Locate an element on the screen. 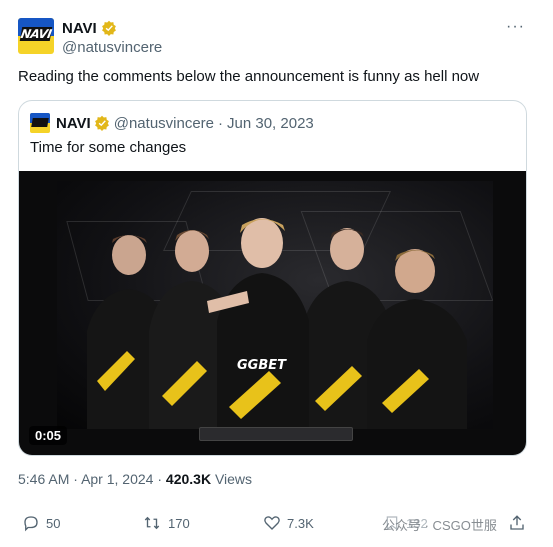 This screenshot has height=547, width=553. video-overlay-toolbar is located at coordinates (276, 434).